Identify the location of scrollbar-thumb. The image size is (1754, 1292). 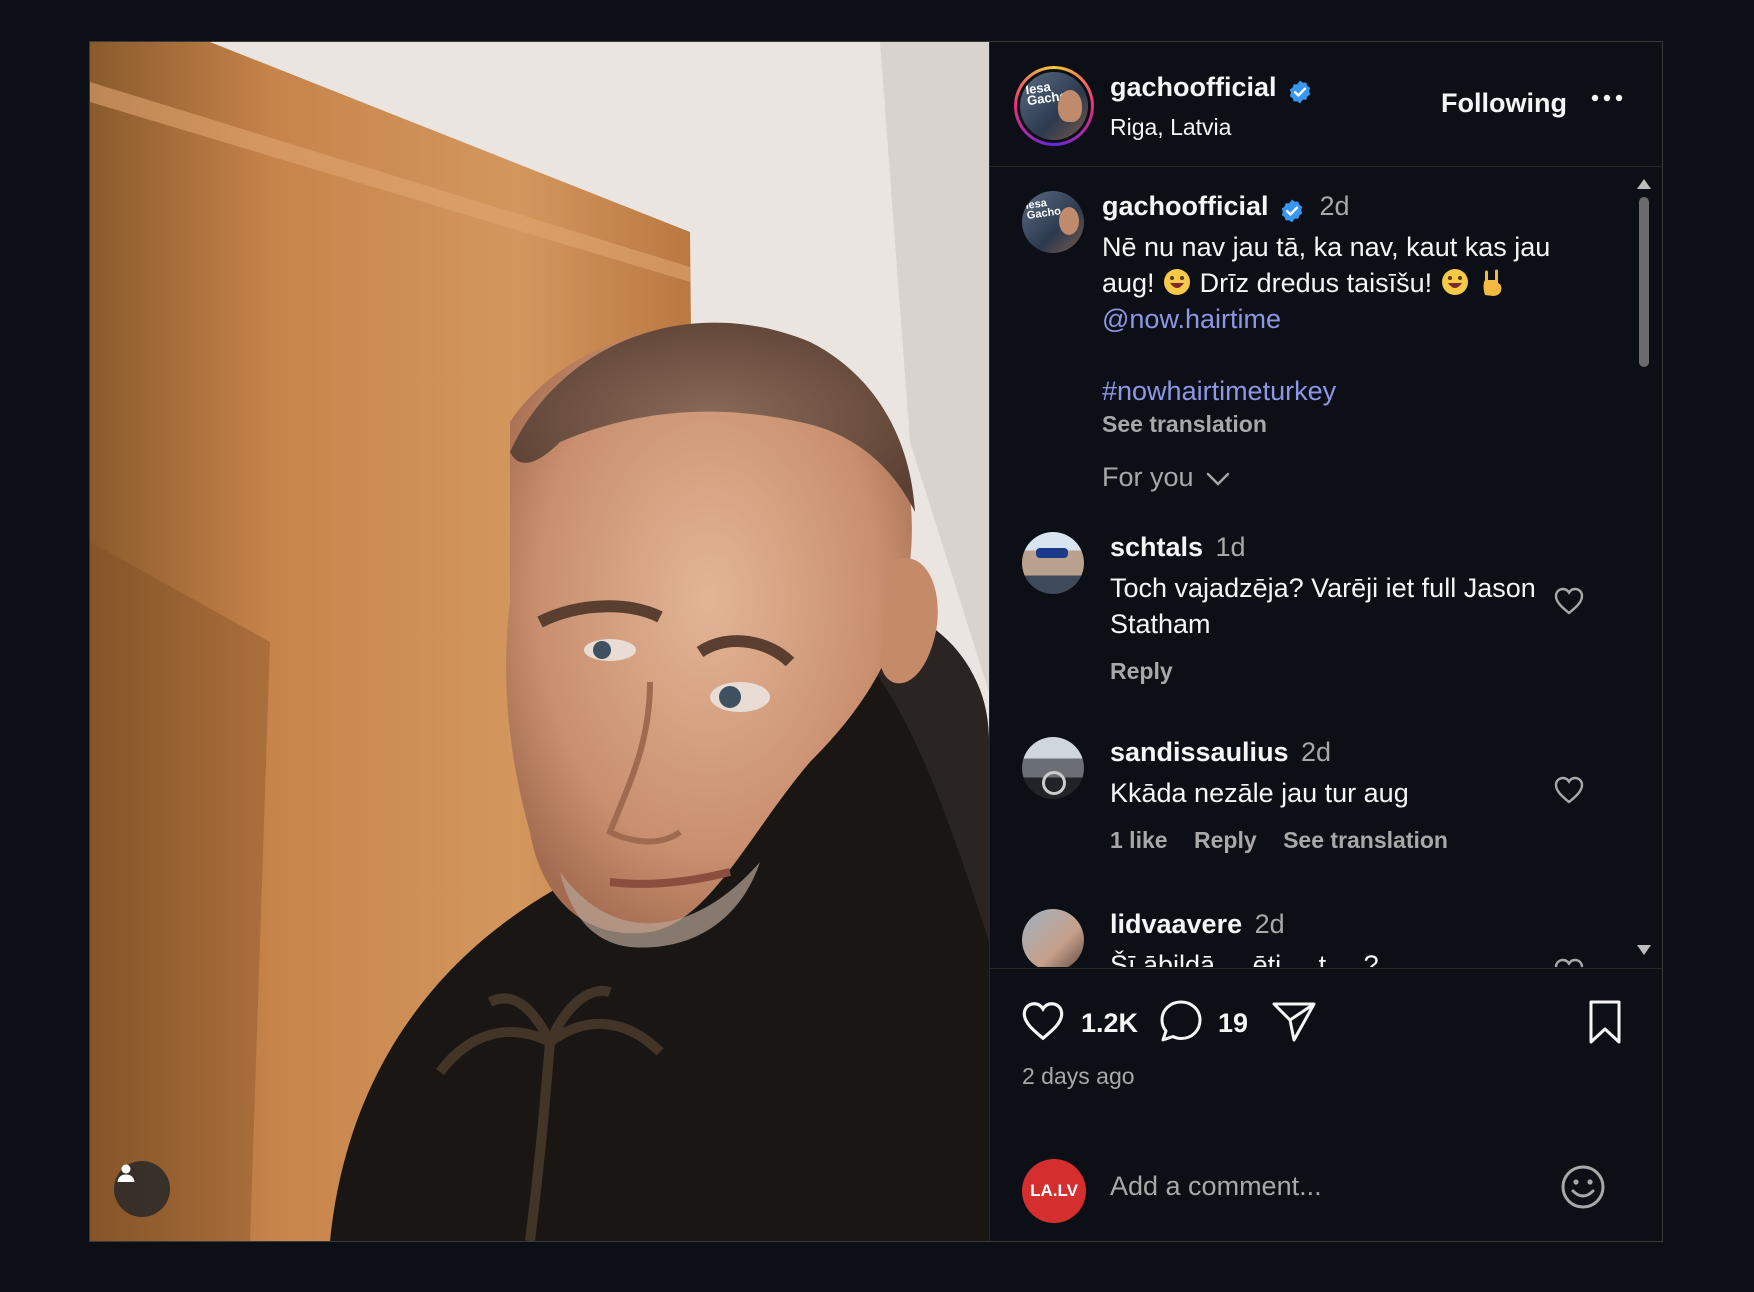
(1644, 282).